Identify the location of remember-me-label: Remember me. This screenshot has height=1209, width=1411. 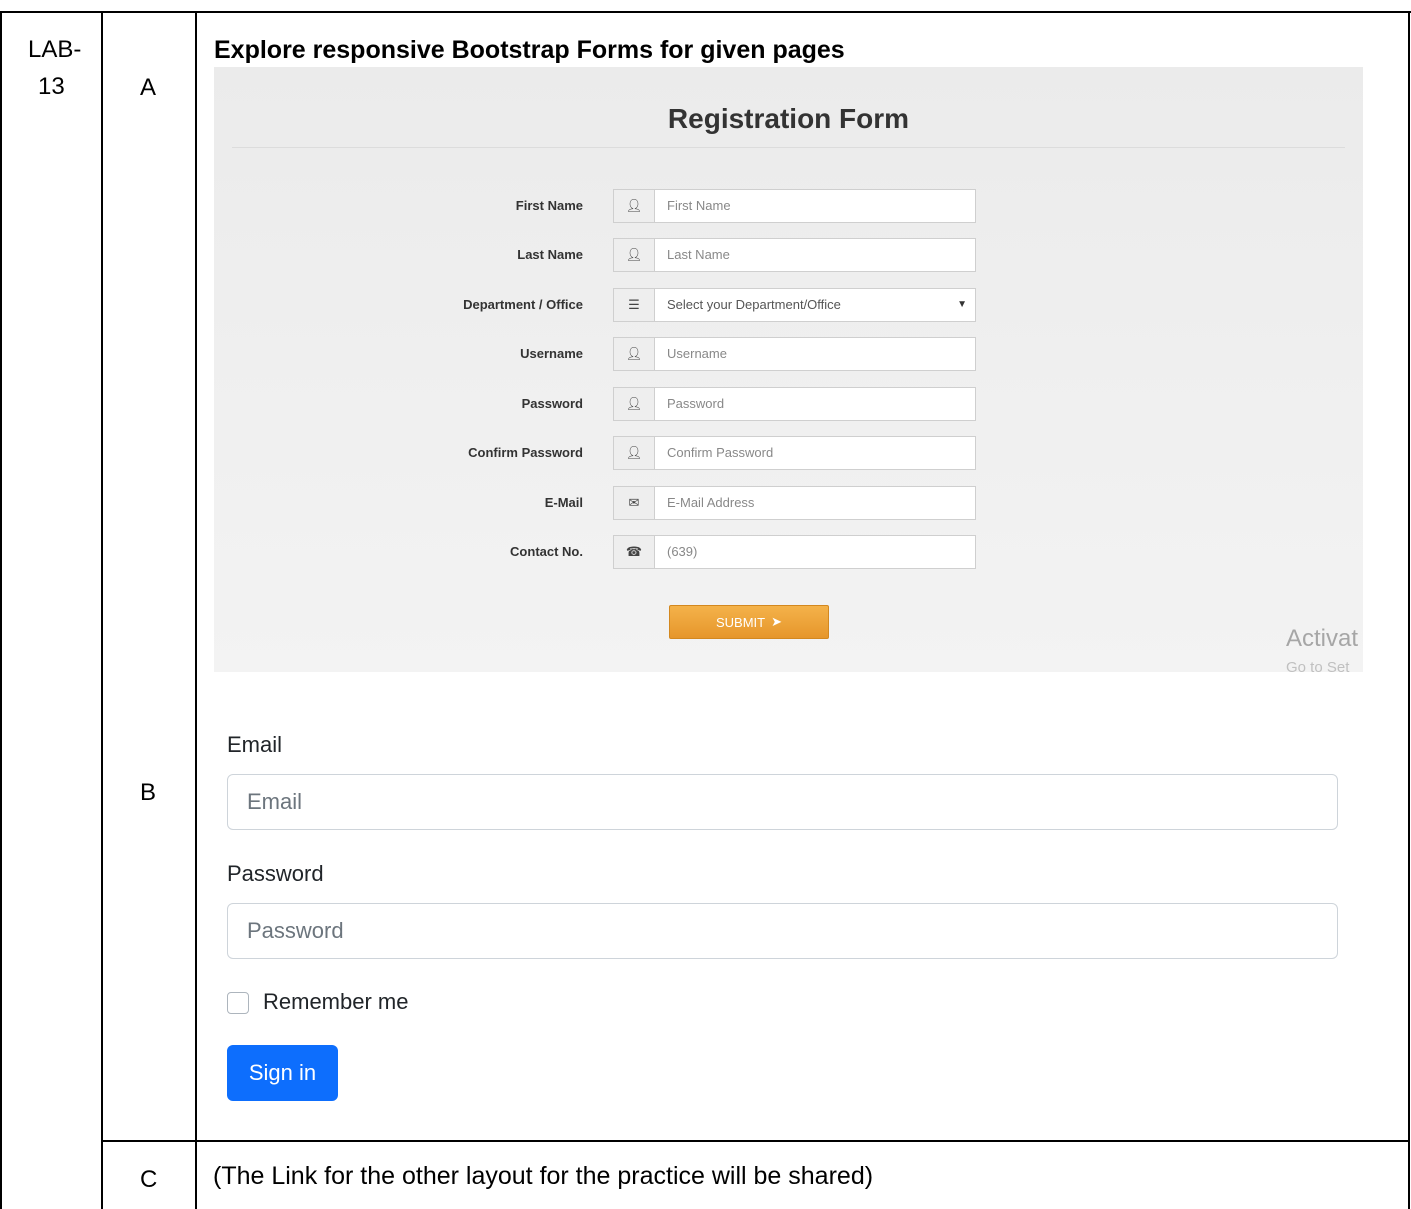
(336, 1001).